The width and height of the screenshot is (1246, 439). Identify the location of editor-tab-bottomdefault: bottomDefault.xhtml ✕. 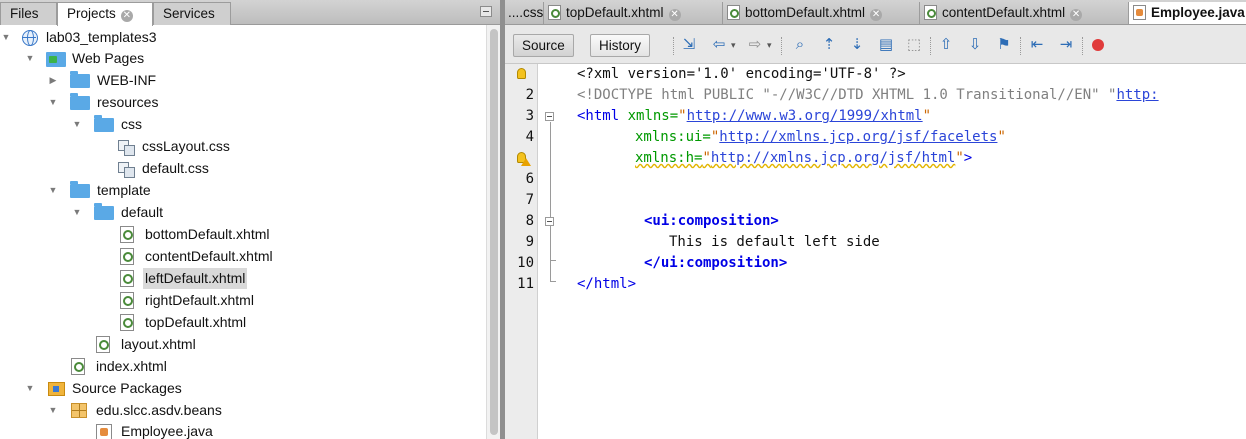
(802, 13).